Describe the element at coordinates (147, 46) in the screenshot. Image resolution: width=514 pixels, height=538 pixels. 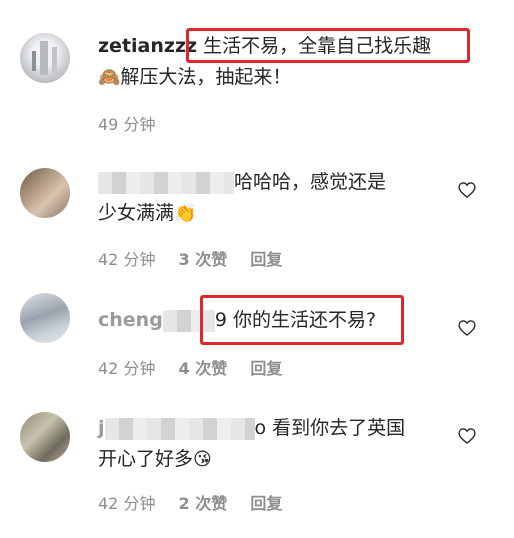
I see `username: zetianzzz` at that location.